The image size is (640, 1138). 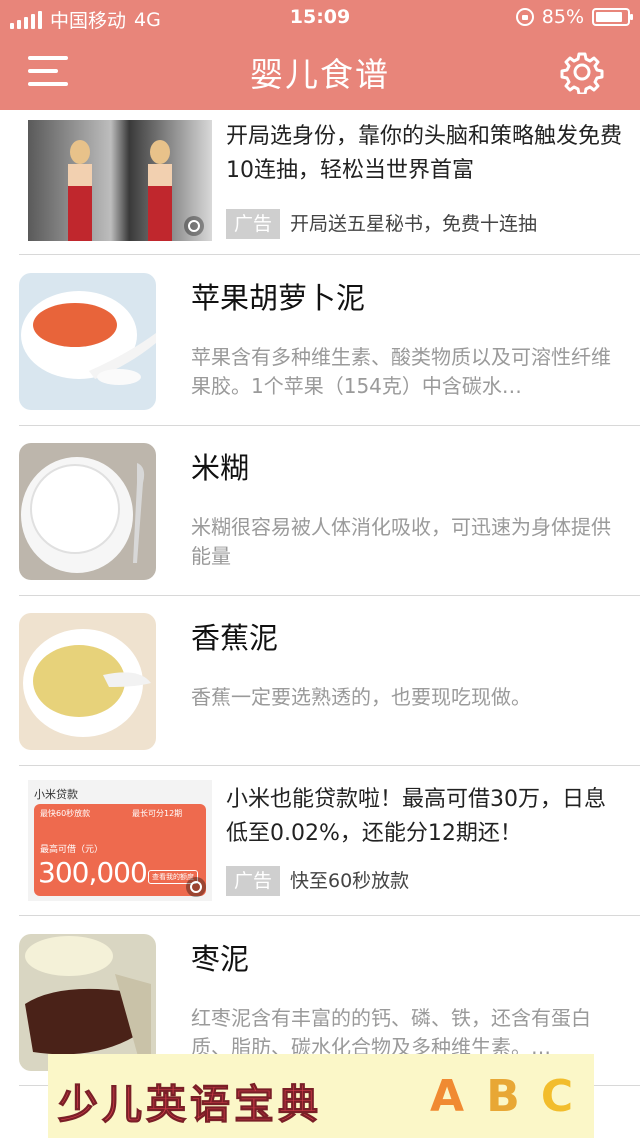 What do you see at coordinates (160, 190) in the screenshot?
I see `figure-right` at bounding box center [160, 190].